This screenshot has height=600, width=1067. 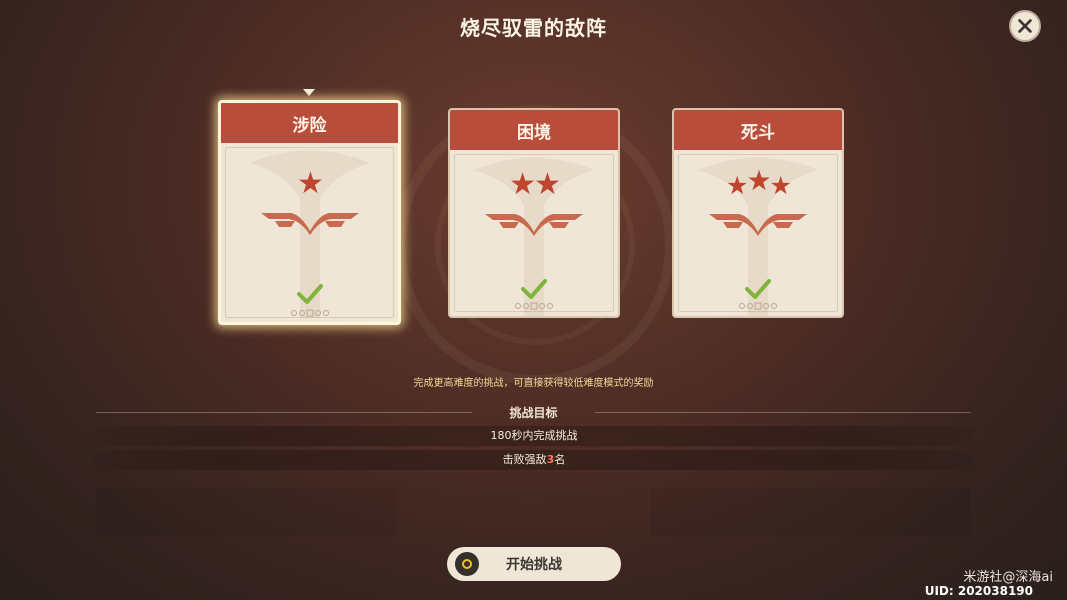 I want to click on difficulty-stars: ★★★, so click(x=758, y=183).